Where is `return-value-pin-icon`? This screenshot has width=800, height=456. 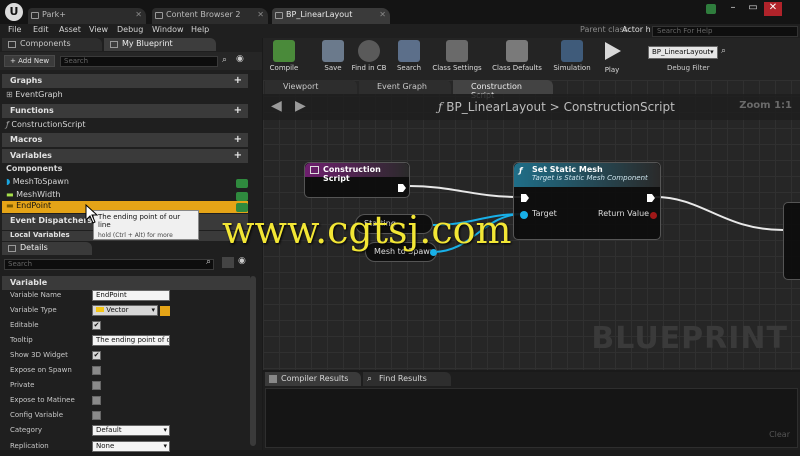
return-value-pin-icon is located at coordinates (653, 215).